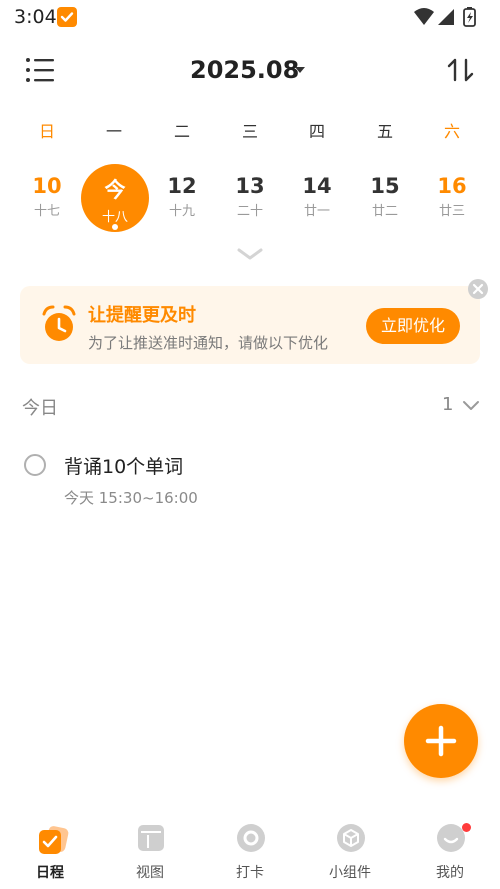 This screenshot has height=889, width=500. I want to click on caret-down-icon, so click(300, 69).